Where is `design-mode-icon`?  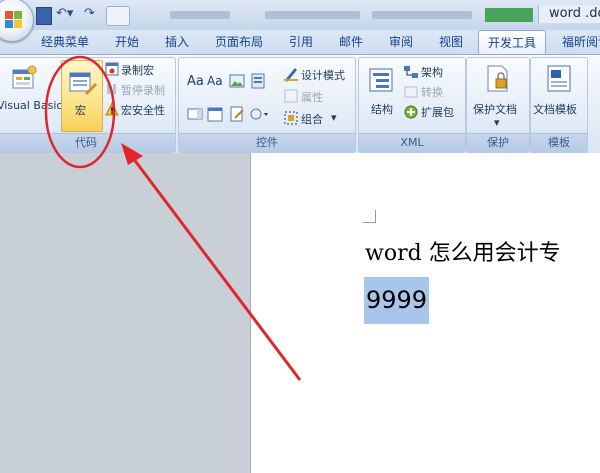
design-mode-icon is located at coordinates (291, 75).